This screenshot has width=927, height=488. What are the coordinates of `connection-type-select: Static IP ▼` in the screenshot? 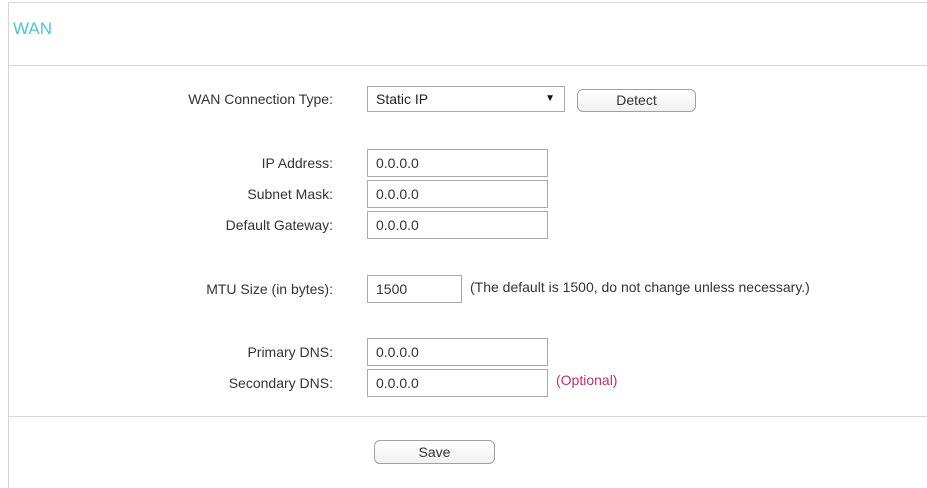 It's located at (466, 99).